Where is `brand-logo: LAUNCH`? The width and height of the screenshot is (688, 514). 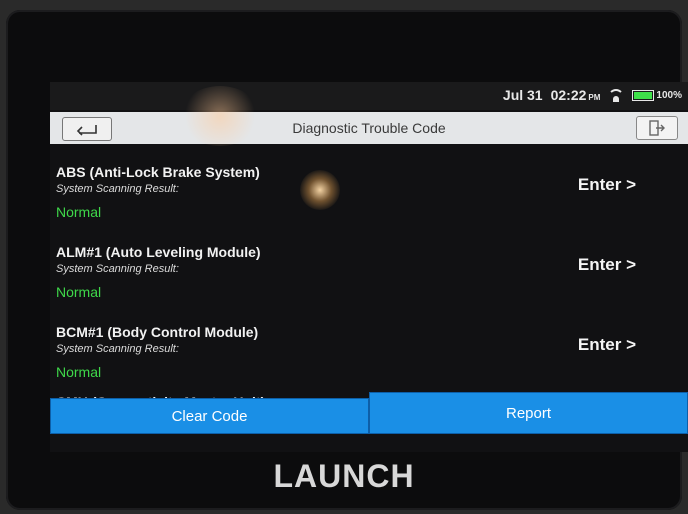
brand-logo: LAUNCH is located at coordinates (344, 476).